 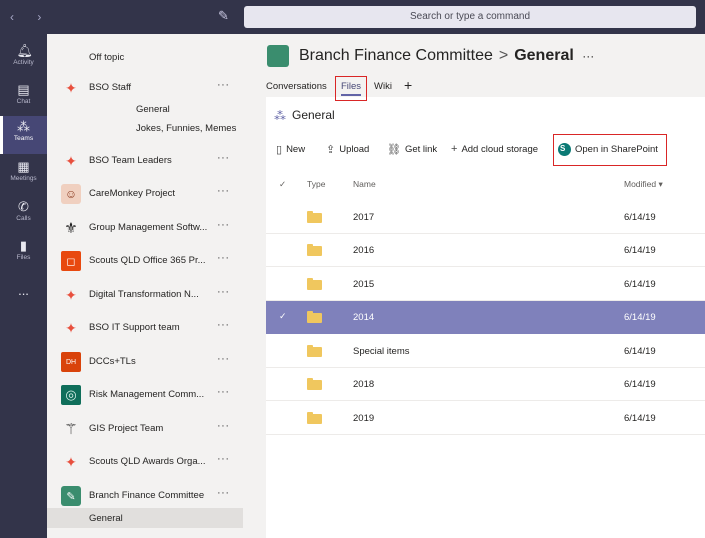 I want to click on team-office365: ◻ Scouts QLD Office 365 Pr... ···, so click(x=145, y=259).